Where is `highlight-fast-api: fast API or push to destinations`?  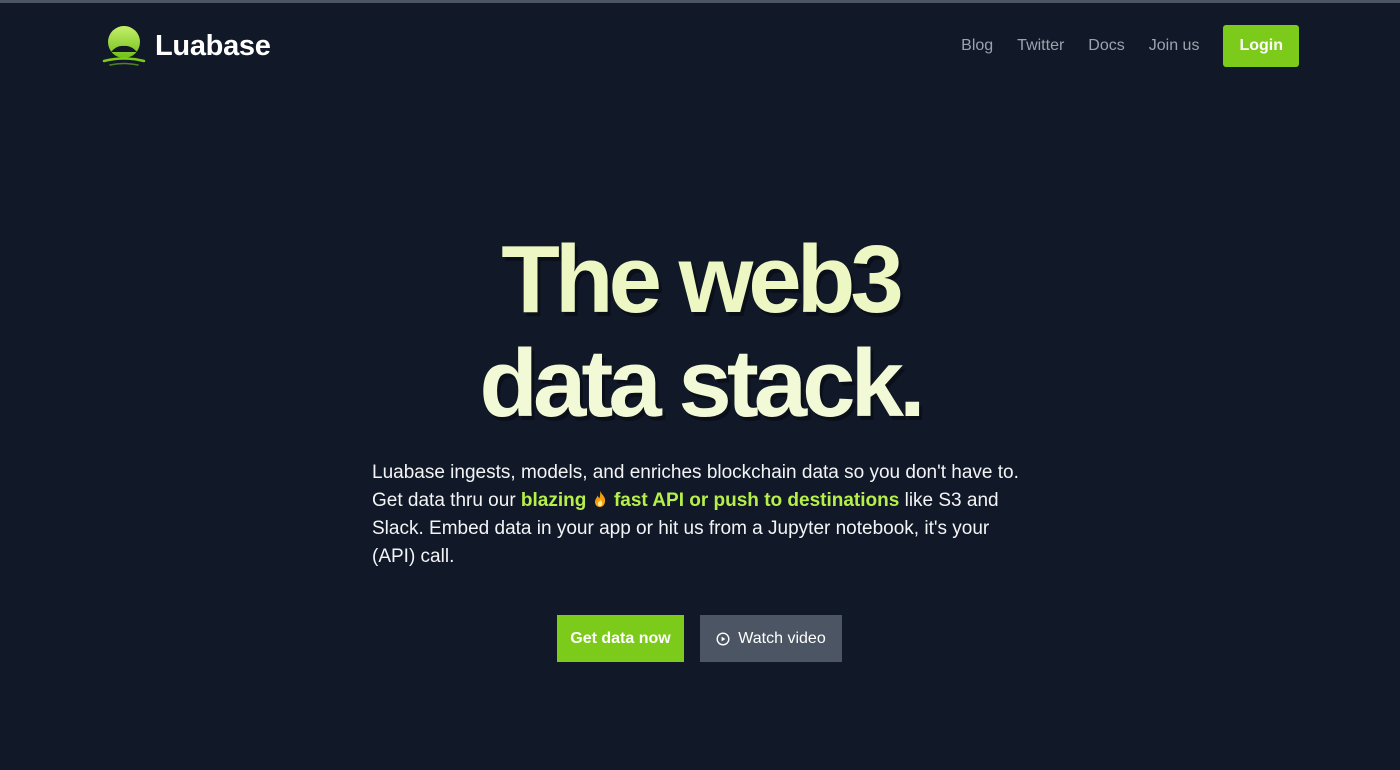 highlight-fast-api: fast API or push to destinations is located at coordinates (756, 500).